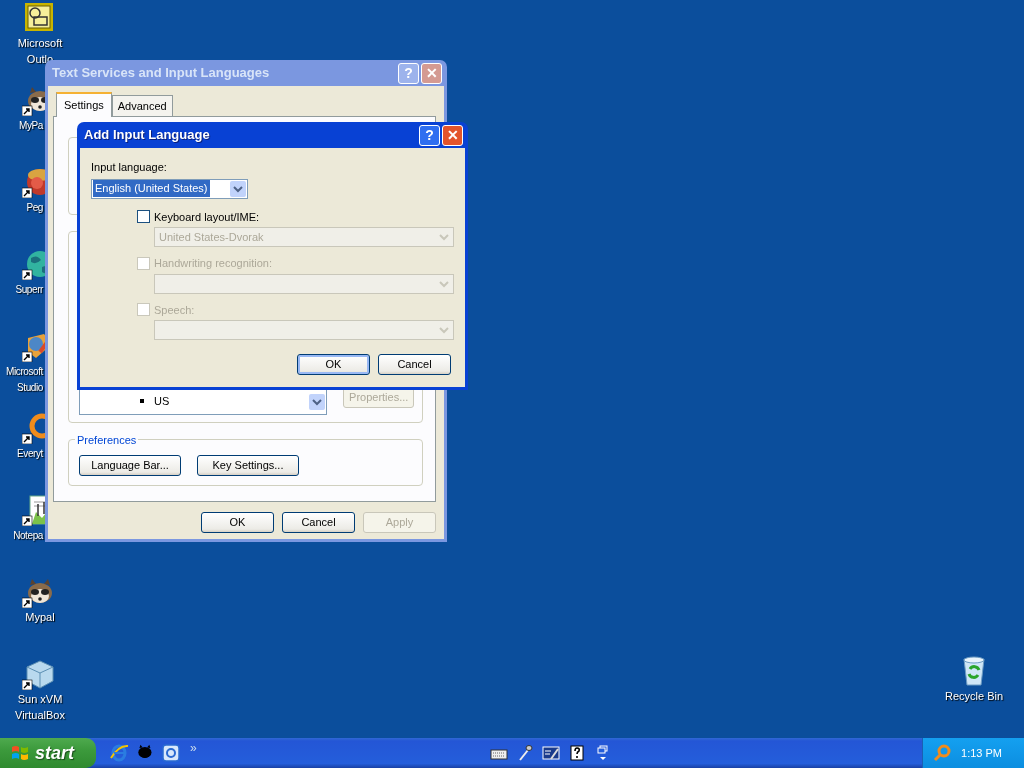 The width and height of the screenshot is (1024, 768). Describe the element at coordinates (207, 217) in the screenshot. I see `checkbox-label: Keyboard layout/IME:` at that location.